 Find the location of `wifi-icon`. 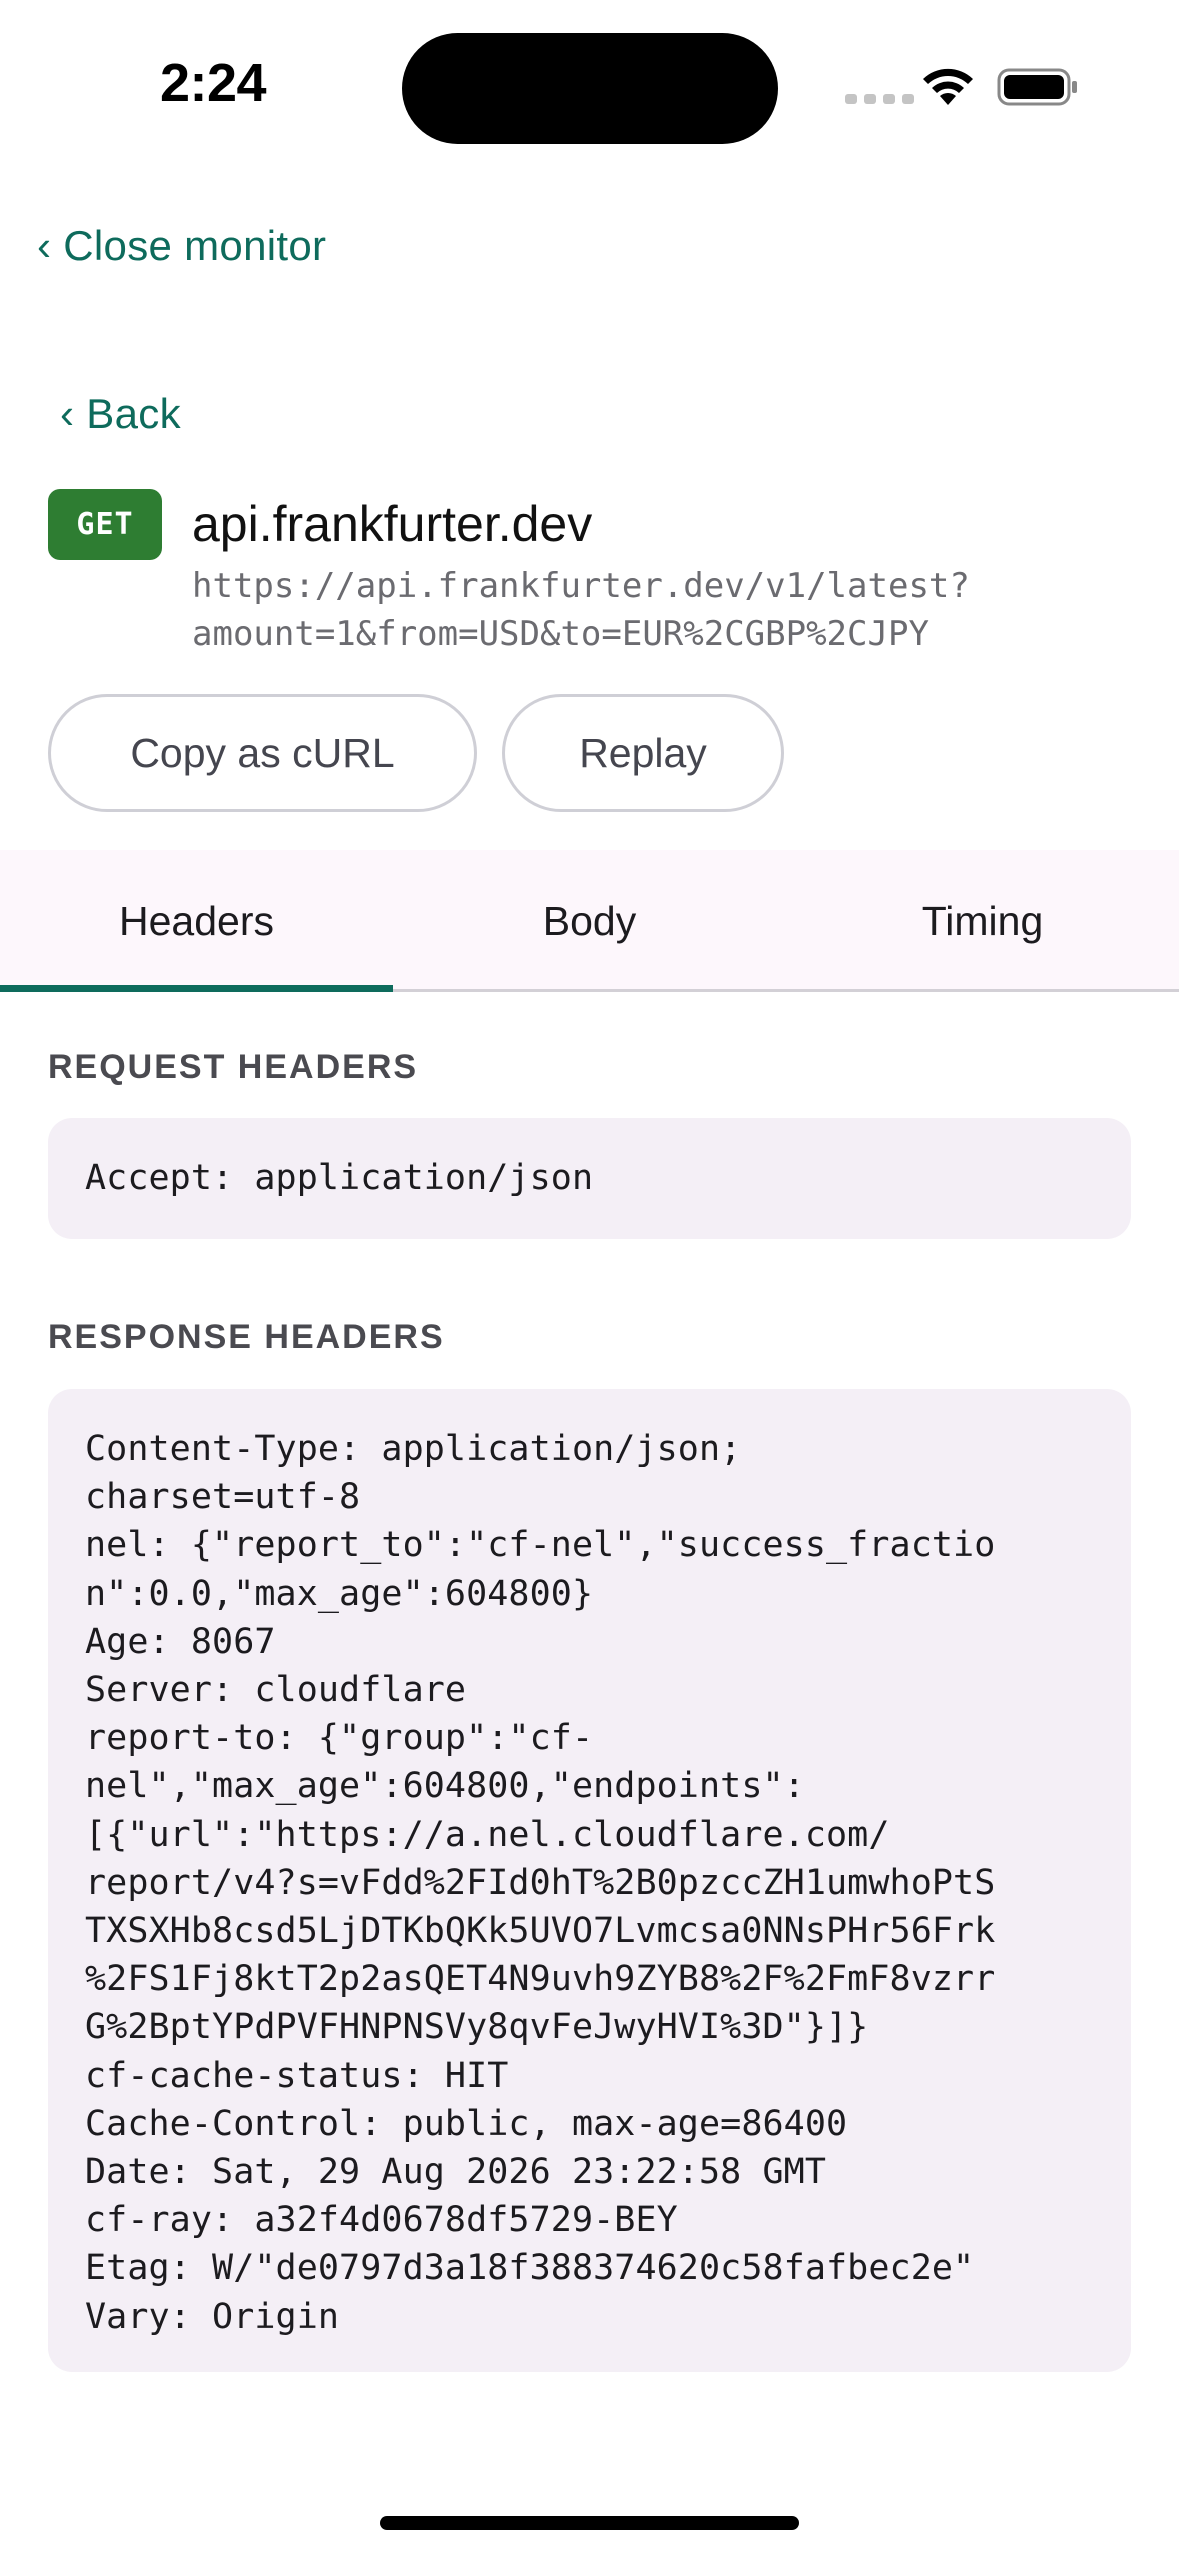

wifi-icon is located at coordinates (948, 86).